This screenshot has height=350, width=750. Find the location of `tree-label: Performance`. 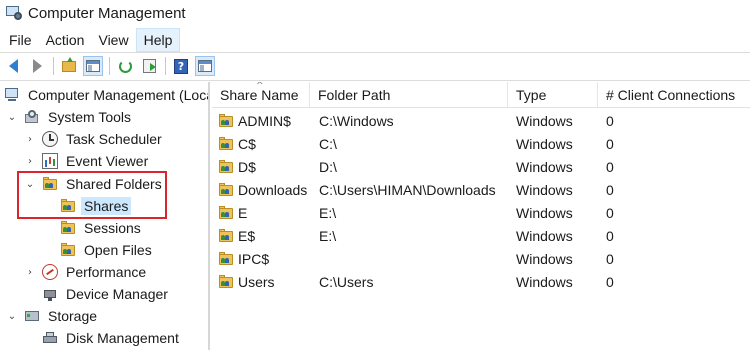

tree-label: Performance is located at coordinates (106, 272).